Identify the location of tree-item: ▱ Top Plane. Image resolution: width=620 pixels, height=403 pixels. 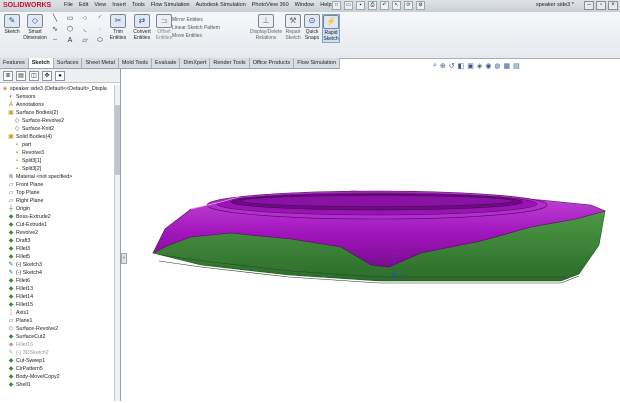
(59, 193).